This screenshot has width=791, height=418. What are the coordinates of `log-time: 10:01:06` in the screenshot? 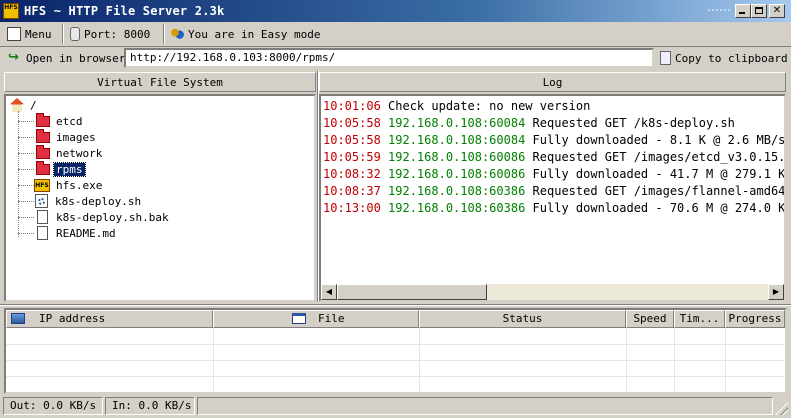 It's located at (352, 106).